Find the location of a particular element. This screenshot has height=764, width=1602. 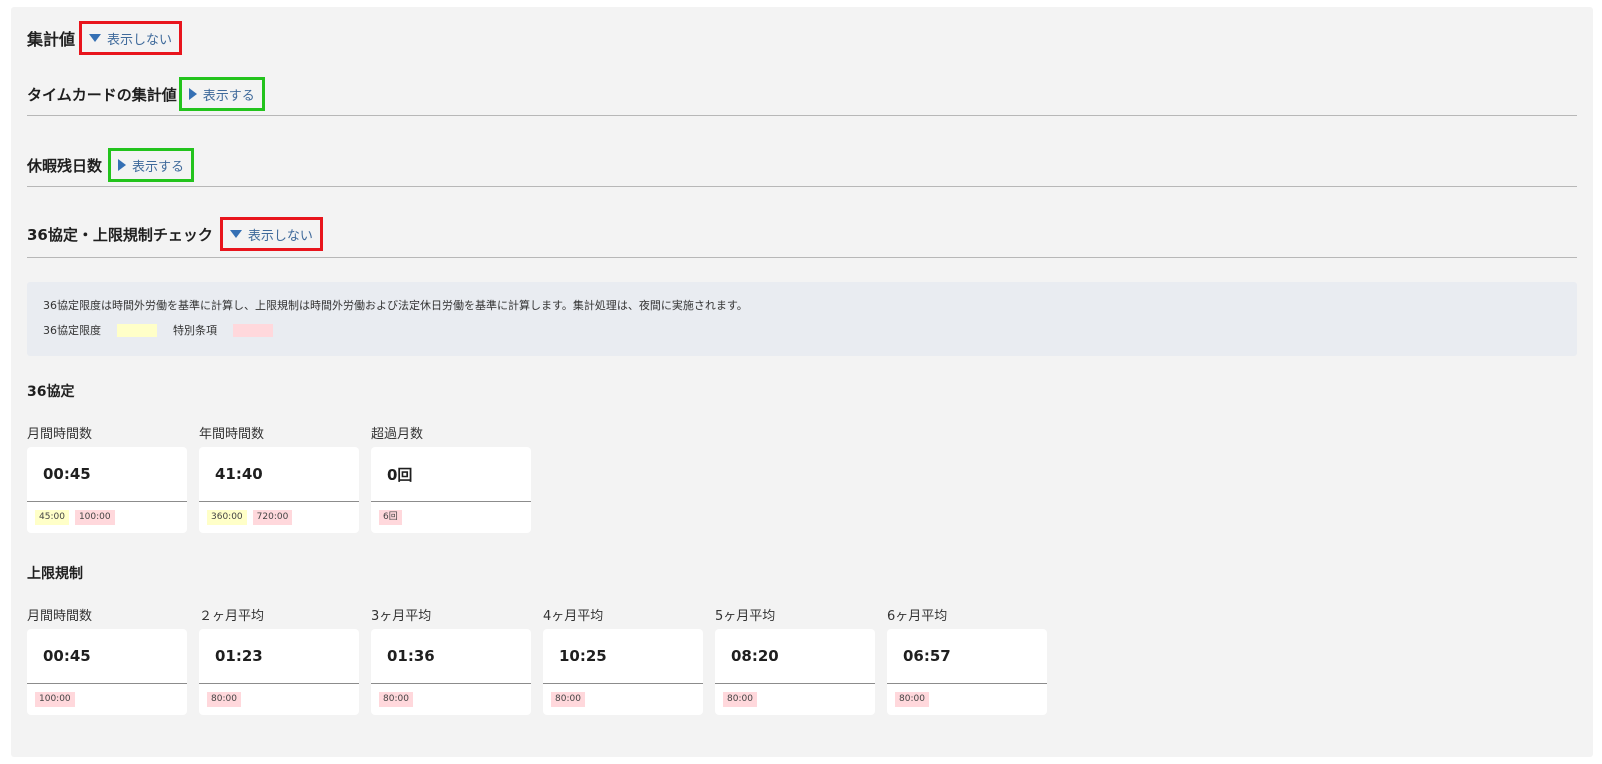

metric-box: 00:45 100:00 is located at coordinates (107, 672).